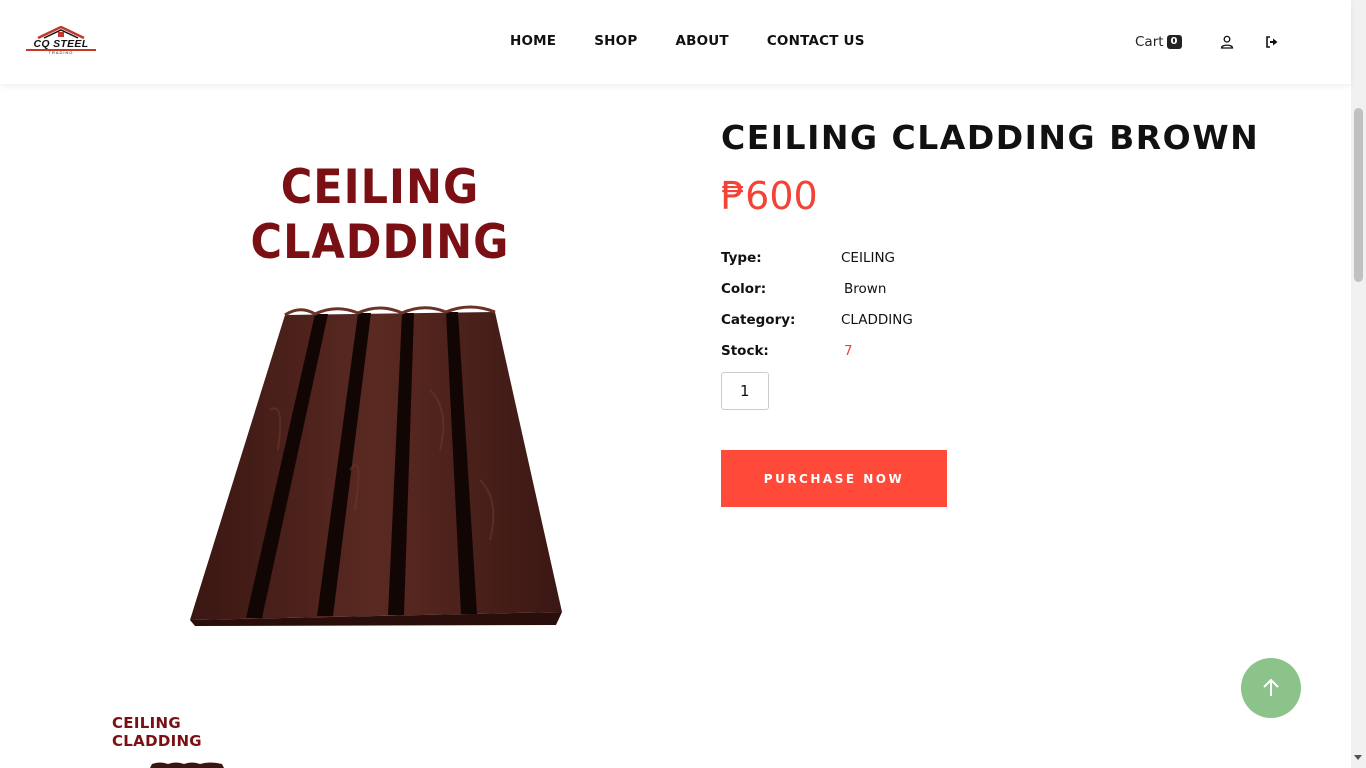 This screenshot has height=768, width=1366. Describe the element at coordinates (1272, 41) in the screenshot. I see `logout-icon` at that location.